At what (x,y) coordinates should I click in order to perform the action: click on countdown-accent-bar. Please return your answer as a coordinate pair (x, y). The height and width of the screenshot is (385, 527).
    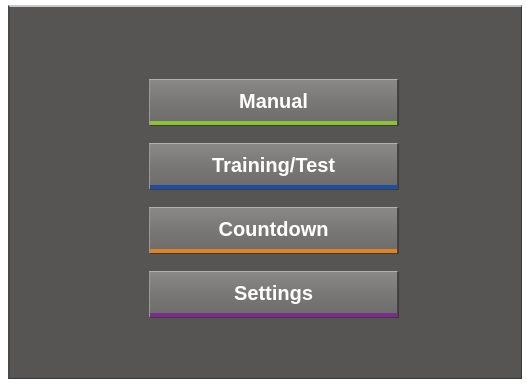
    Looking at the image, I should click on (273, 251).